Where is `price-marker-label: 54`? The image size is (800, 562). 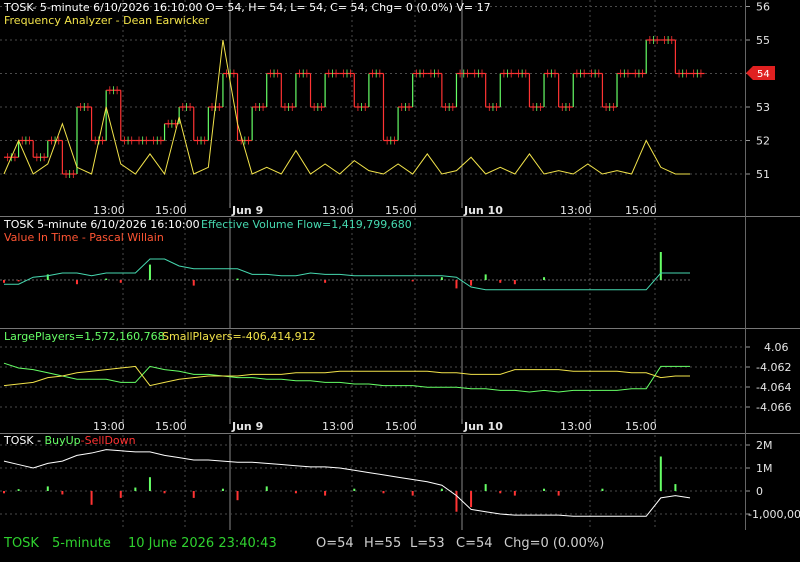 price-marker-label: 54 is located at coordinates (763, 74).